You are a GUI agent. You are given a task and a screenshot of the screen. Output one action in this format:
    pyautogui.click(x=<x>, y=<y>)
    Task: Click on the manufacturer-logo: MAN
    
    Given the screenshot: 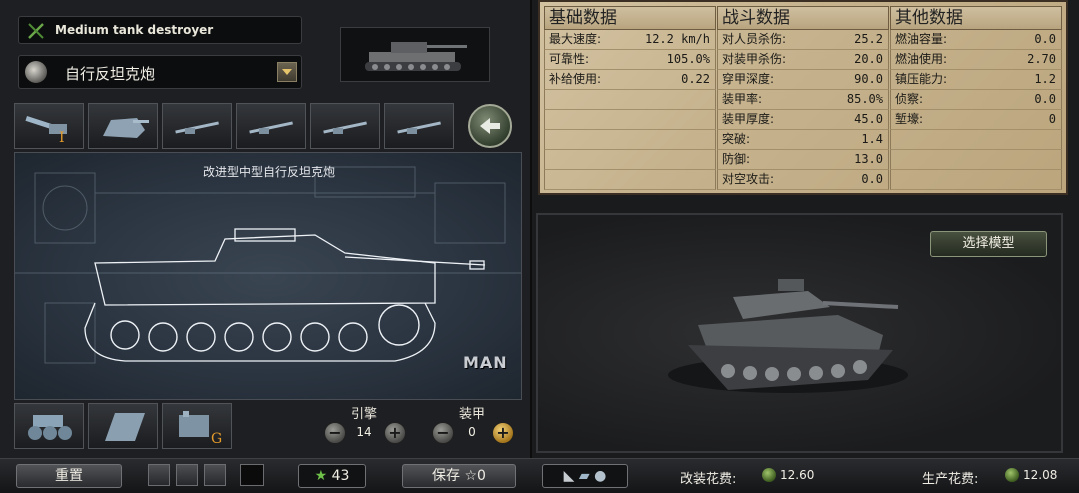 What is the action you would take?
    pyautogui.click(x=485, y=362)
    